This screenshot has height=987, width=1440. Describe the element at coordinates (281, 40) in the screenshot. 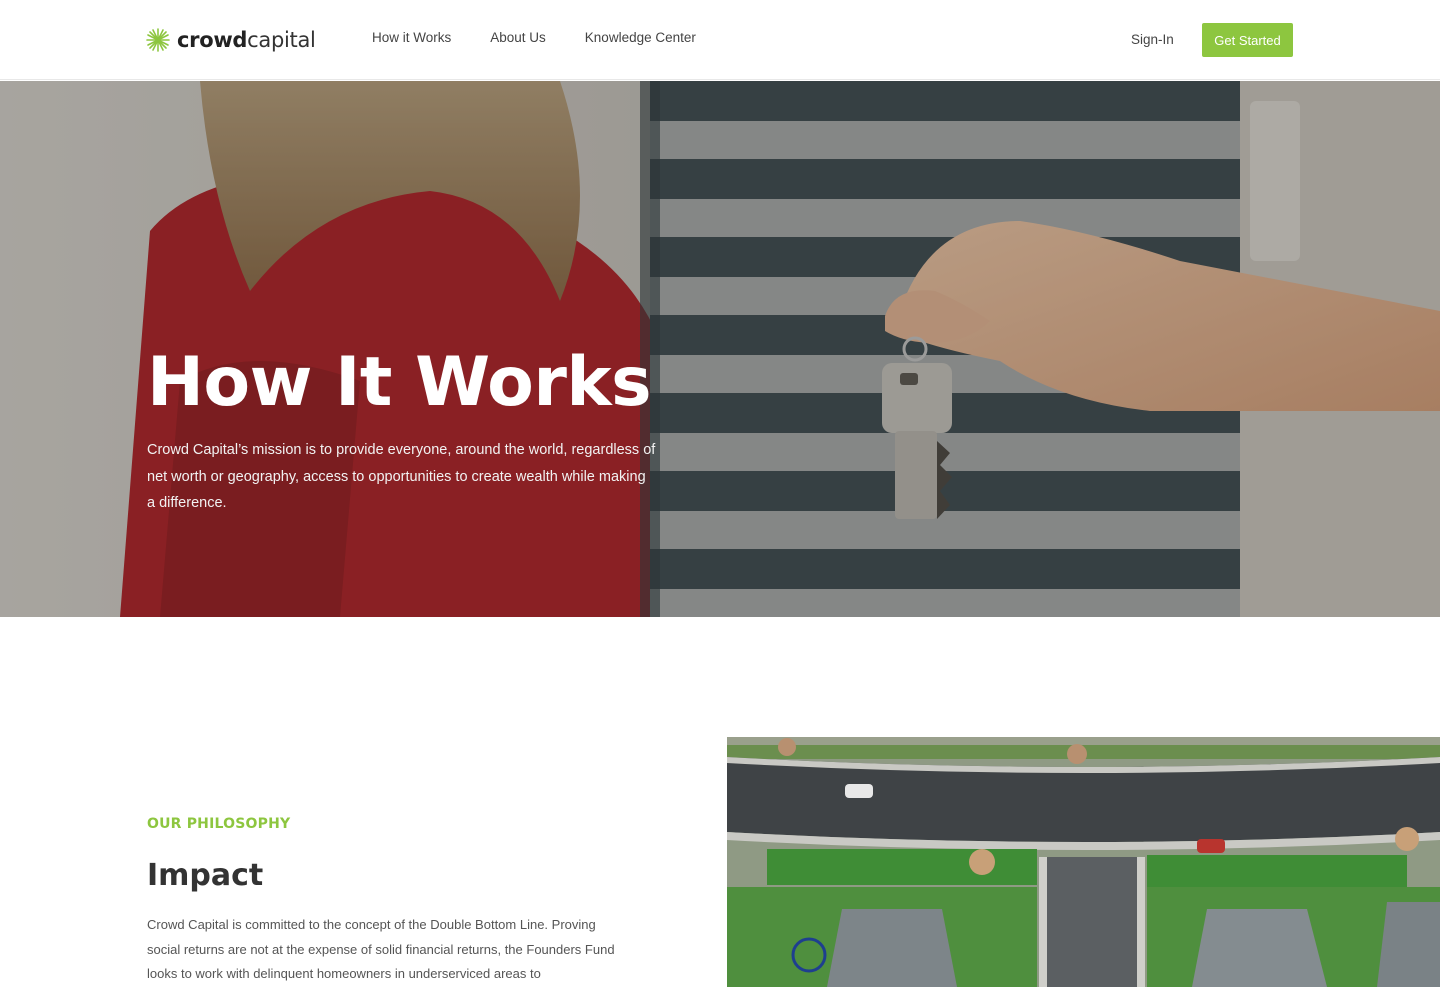

I see `brand-name-light: capital` at that location.